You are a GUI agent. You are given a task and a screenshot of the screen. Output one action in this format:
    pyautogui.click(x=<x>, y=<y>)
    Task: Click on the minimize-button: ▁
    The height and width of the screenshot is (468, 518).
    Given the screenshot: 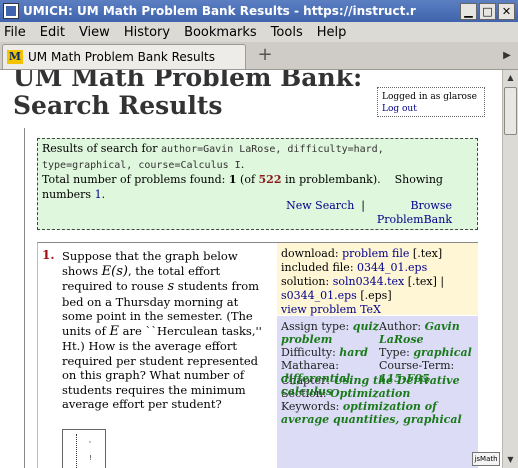 What is the action you would take?
    pyautogui.click(x=468, y=11)
    